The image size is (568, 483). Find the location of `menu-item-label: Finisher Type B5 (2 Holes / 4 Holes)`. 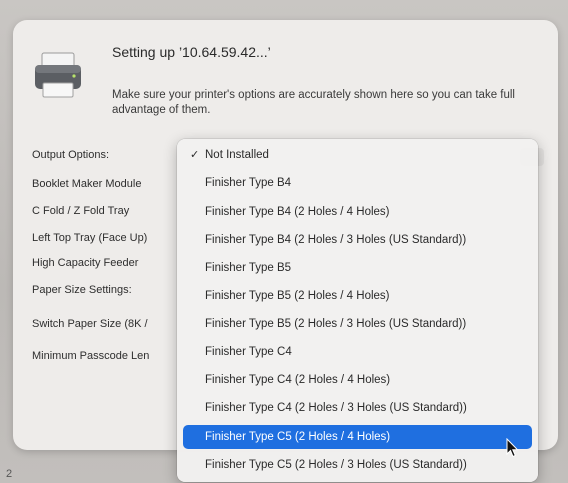

menu-item-label: Finisher Type B5 (2 Holes / 4 Holes) is located at coordinates (297, 296).